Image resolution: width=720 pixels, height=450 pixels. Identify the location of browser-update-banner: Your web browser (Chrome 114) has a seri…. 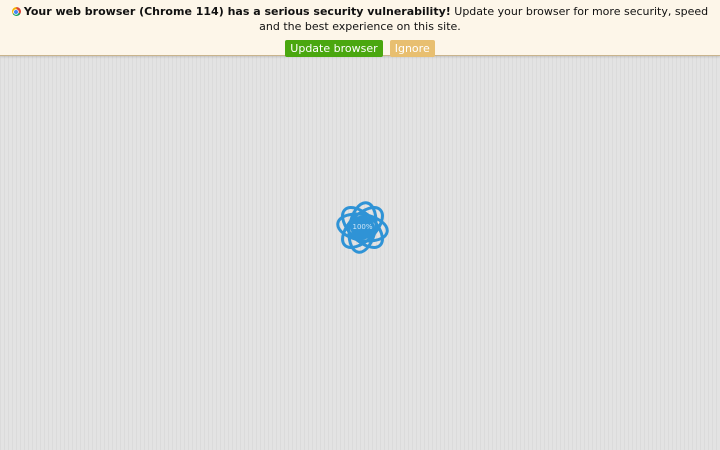
(360, 28).